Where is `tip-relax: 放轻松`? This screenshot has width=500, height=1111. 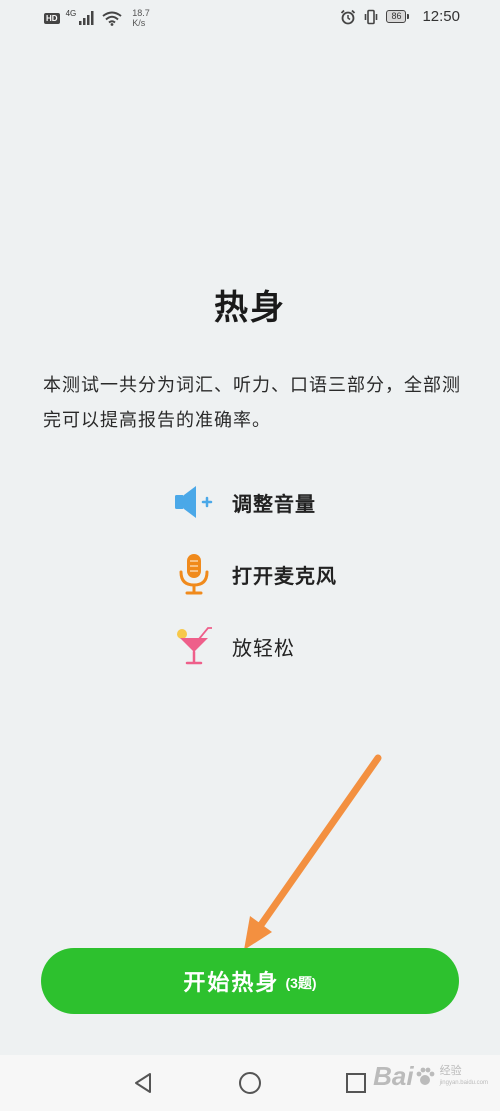
tip-relax: 放轻松 is located at coordinates (233, 646).